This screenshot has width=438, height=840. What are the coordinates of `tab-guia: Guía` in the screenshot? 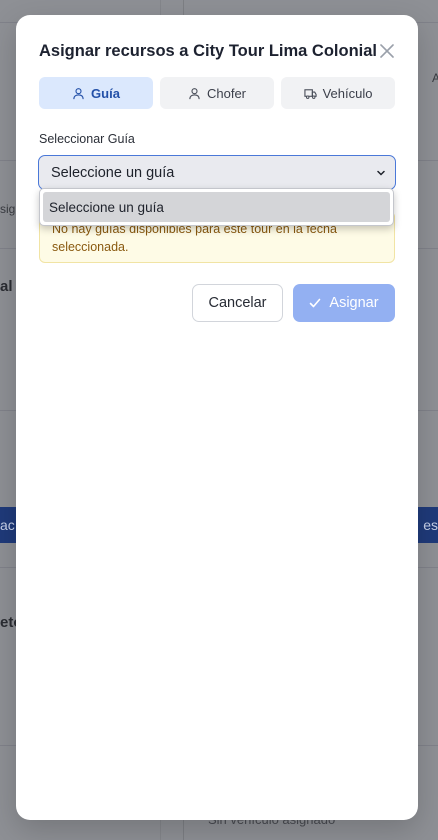 It's located at (96, 93).